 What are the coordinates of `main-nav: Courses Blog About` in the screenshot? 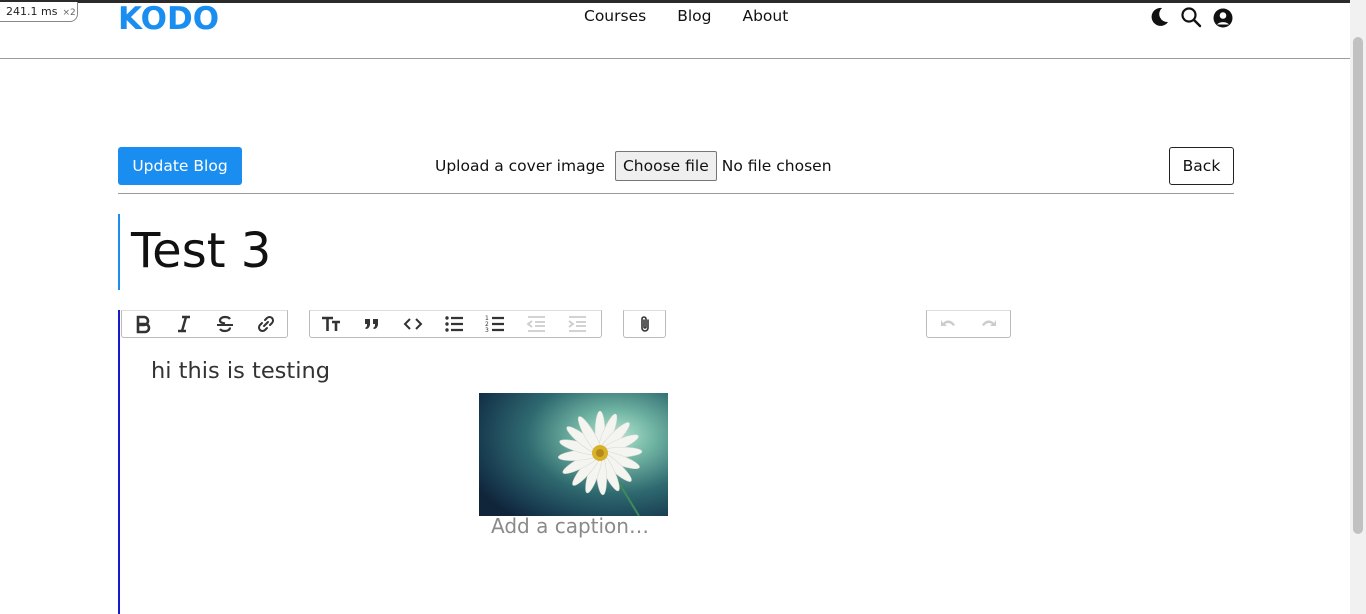 It's located at (686, 16).